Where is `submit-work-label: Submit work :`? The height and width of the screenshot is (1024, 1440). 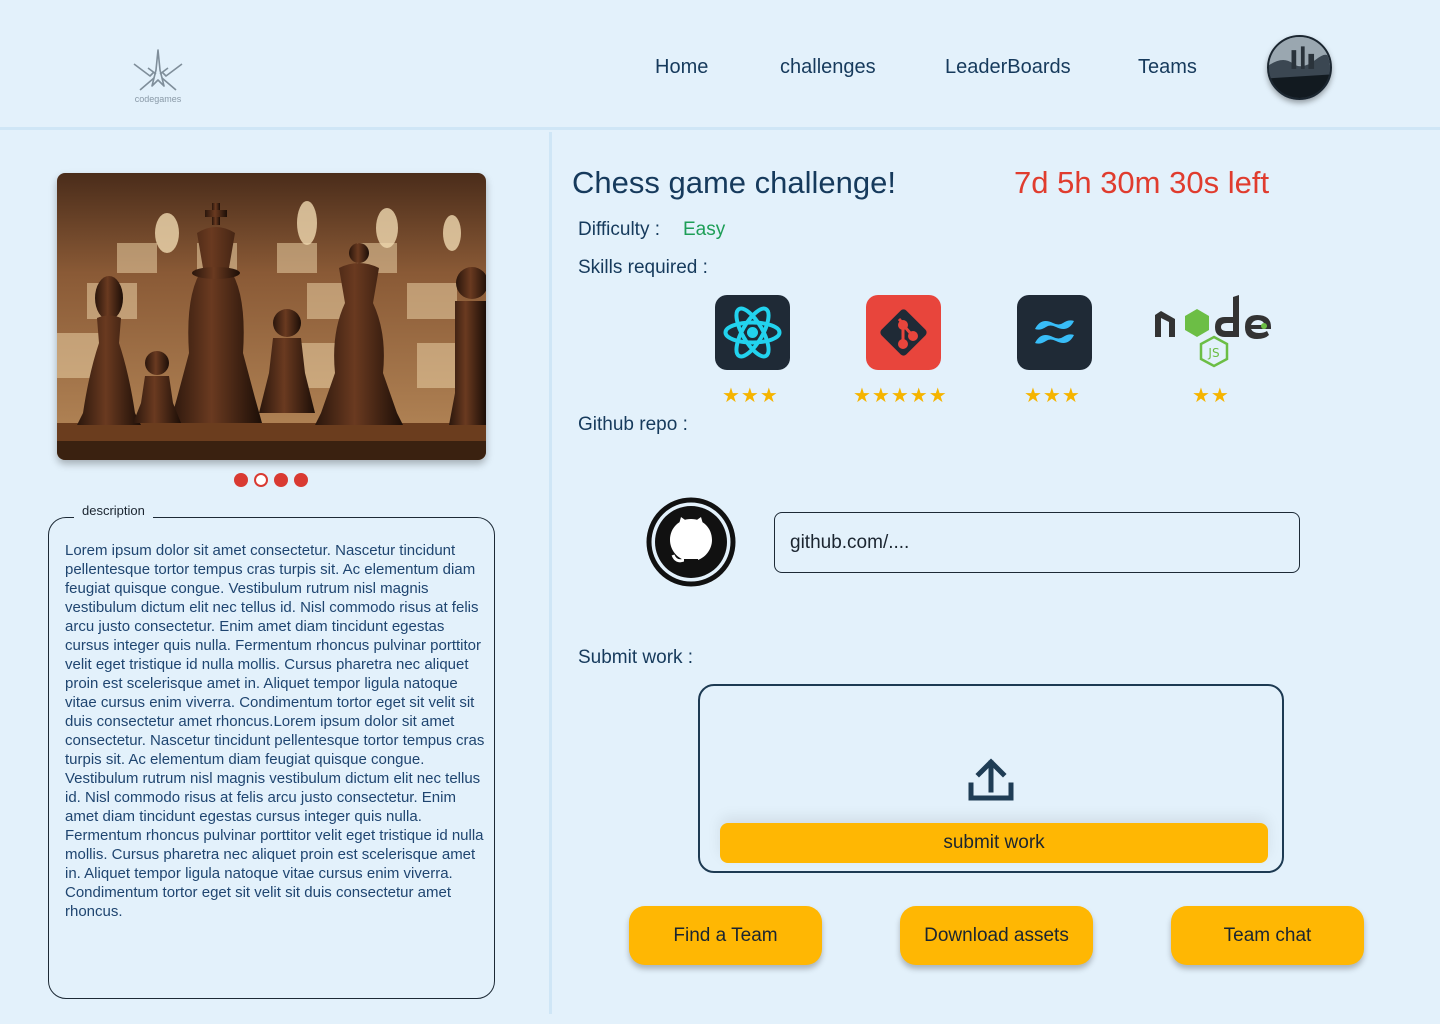 submit-work-label: Submit work : is located at coordinates (636, 657).